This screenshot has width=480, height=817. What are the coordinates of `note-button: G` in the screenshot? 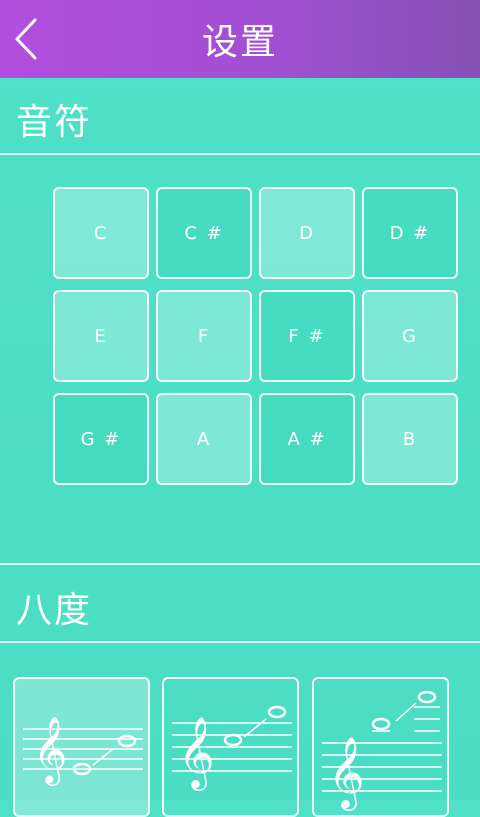 It's located at (410, 336).